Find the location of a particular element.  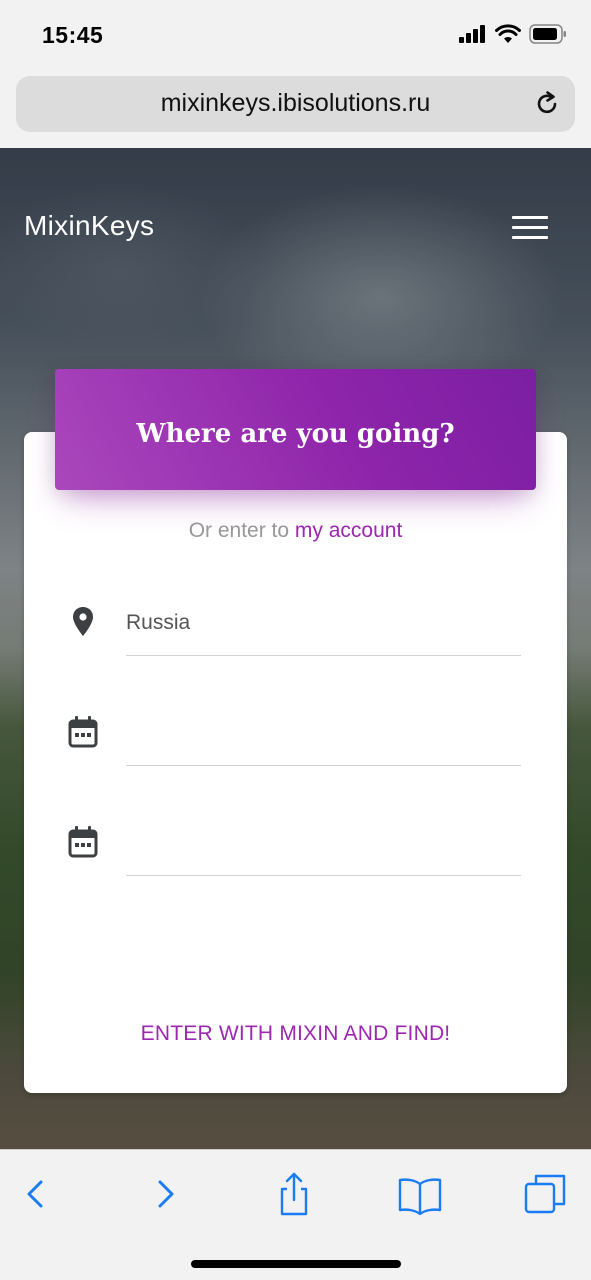

chevron-left-icon is located at coordinates (35, 1194).